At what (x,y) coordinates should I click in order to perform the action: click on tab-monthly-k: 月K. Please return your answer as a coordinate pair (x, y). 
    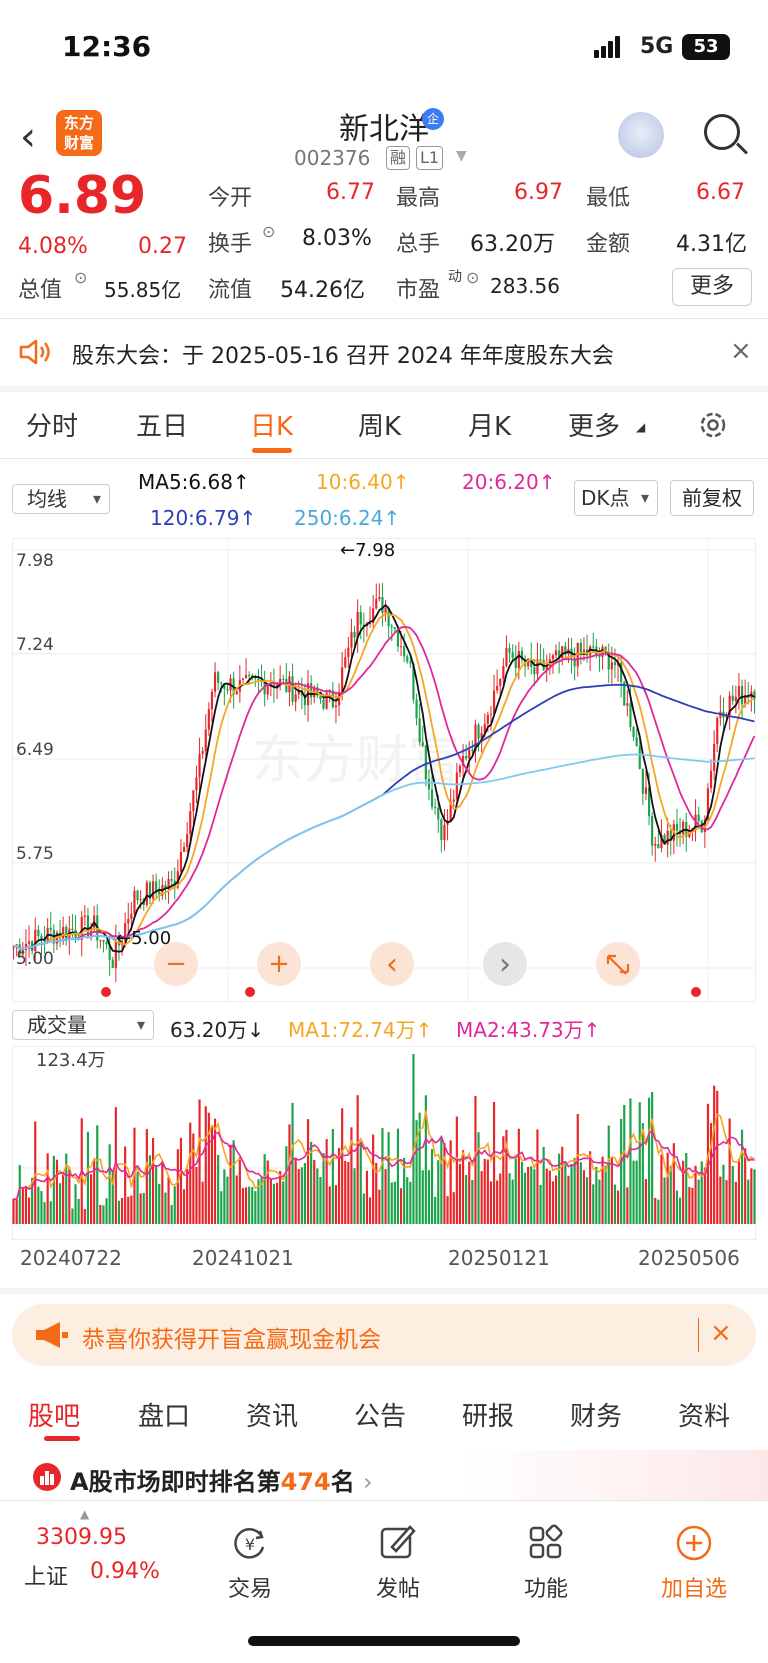
    Looking at the image, I should click on (489, 424).